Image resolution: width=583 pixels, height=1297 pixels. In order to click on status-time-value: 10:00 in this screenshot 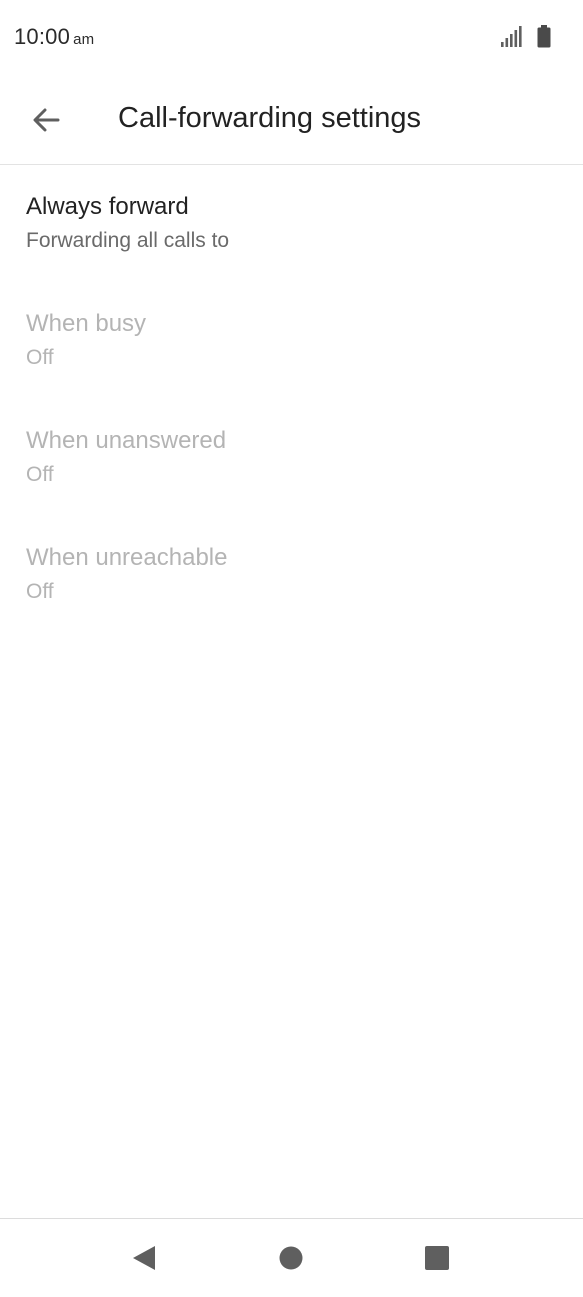, I will do `click(42, 36)`.